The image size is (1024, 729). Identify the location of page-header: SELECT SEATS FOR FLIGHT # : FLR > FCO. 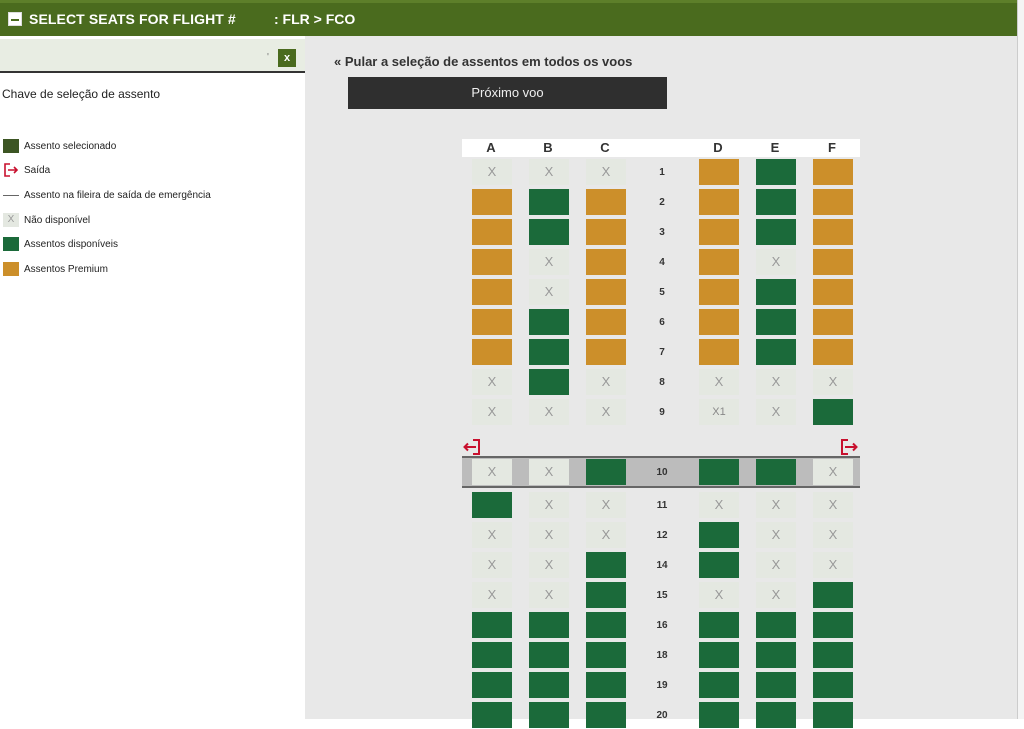
(508, 18).